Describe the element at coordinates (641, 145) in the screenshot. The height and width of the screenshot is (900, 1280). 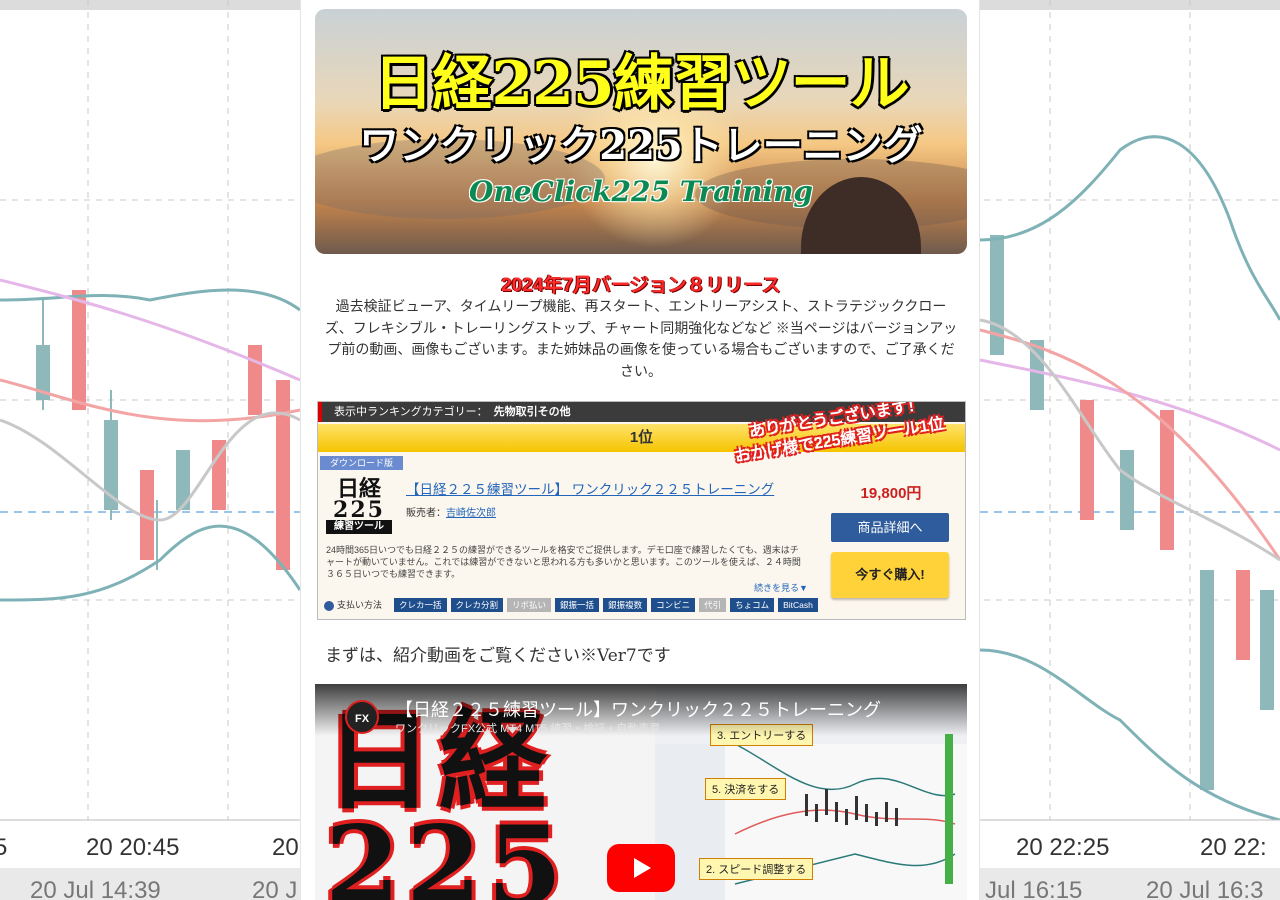
I see `hero-subtitle: ワンクリック225トレーニング` at that location.